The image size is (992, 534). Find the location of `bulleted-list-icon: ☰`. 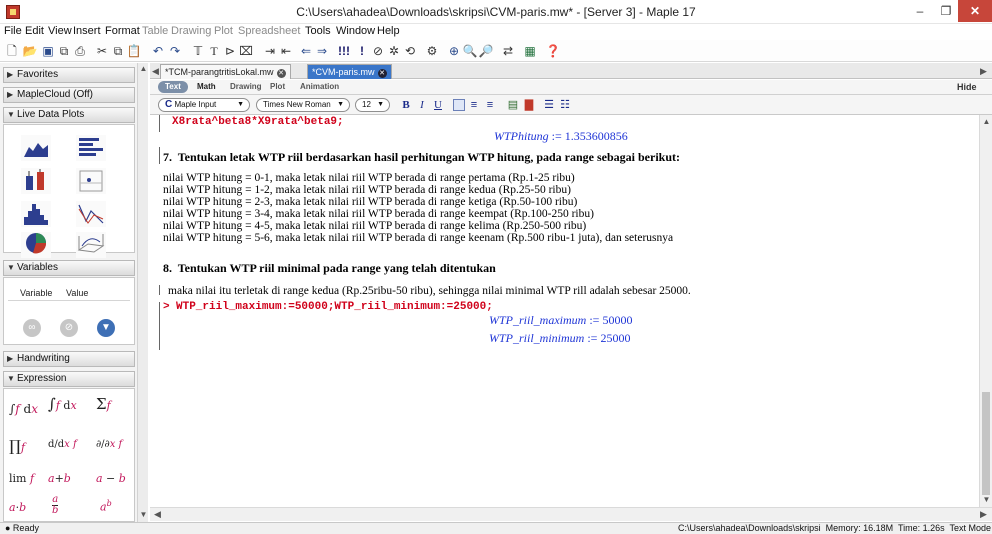

bulleted-list-icon: ☰ is located at coordinates (549, 105).